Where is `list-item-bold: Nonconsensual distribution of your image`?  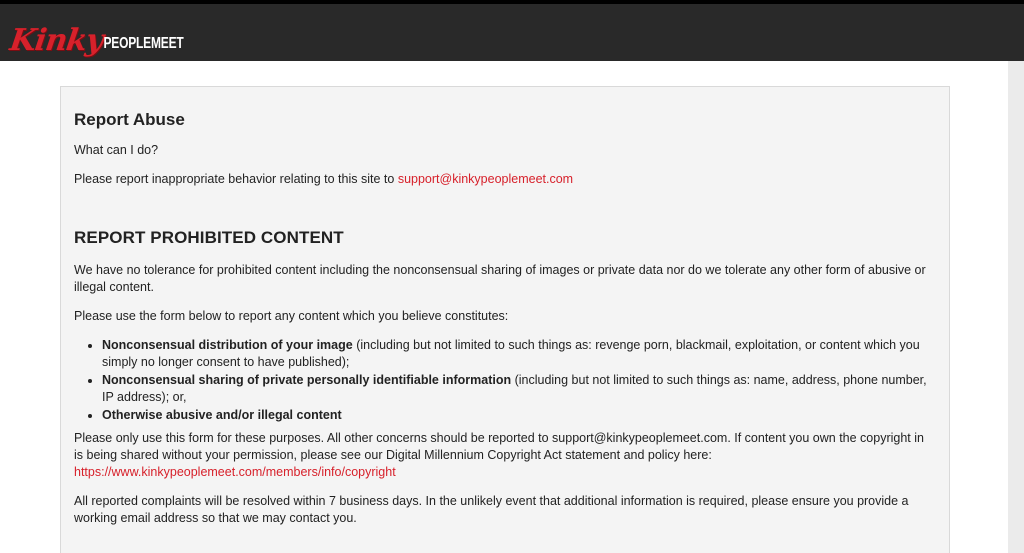
list-item-bold: Nonconsensual distribution of your image is located at coordinates (227, 345).